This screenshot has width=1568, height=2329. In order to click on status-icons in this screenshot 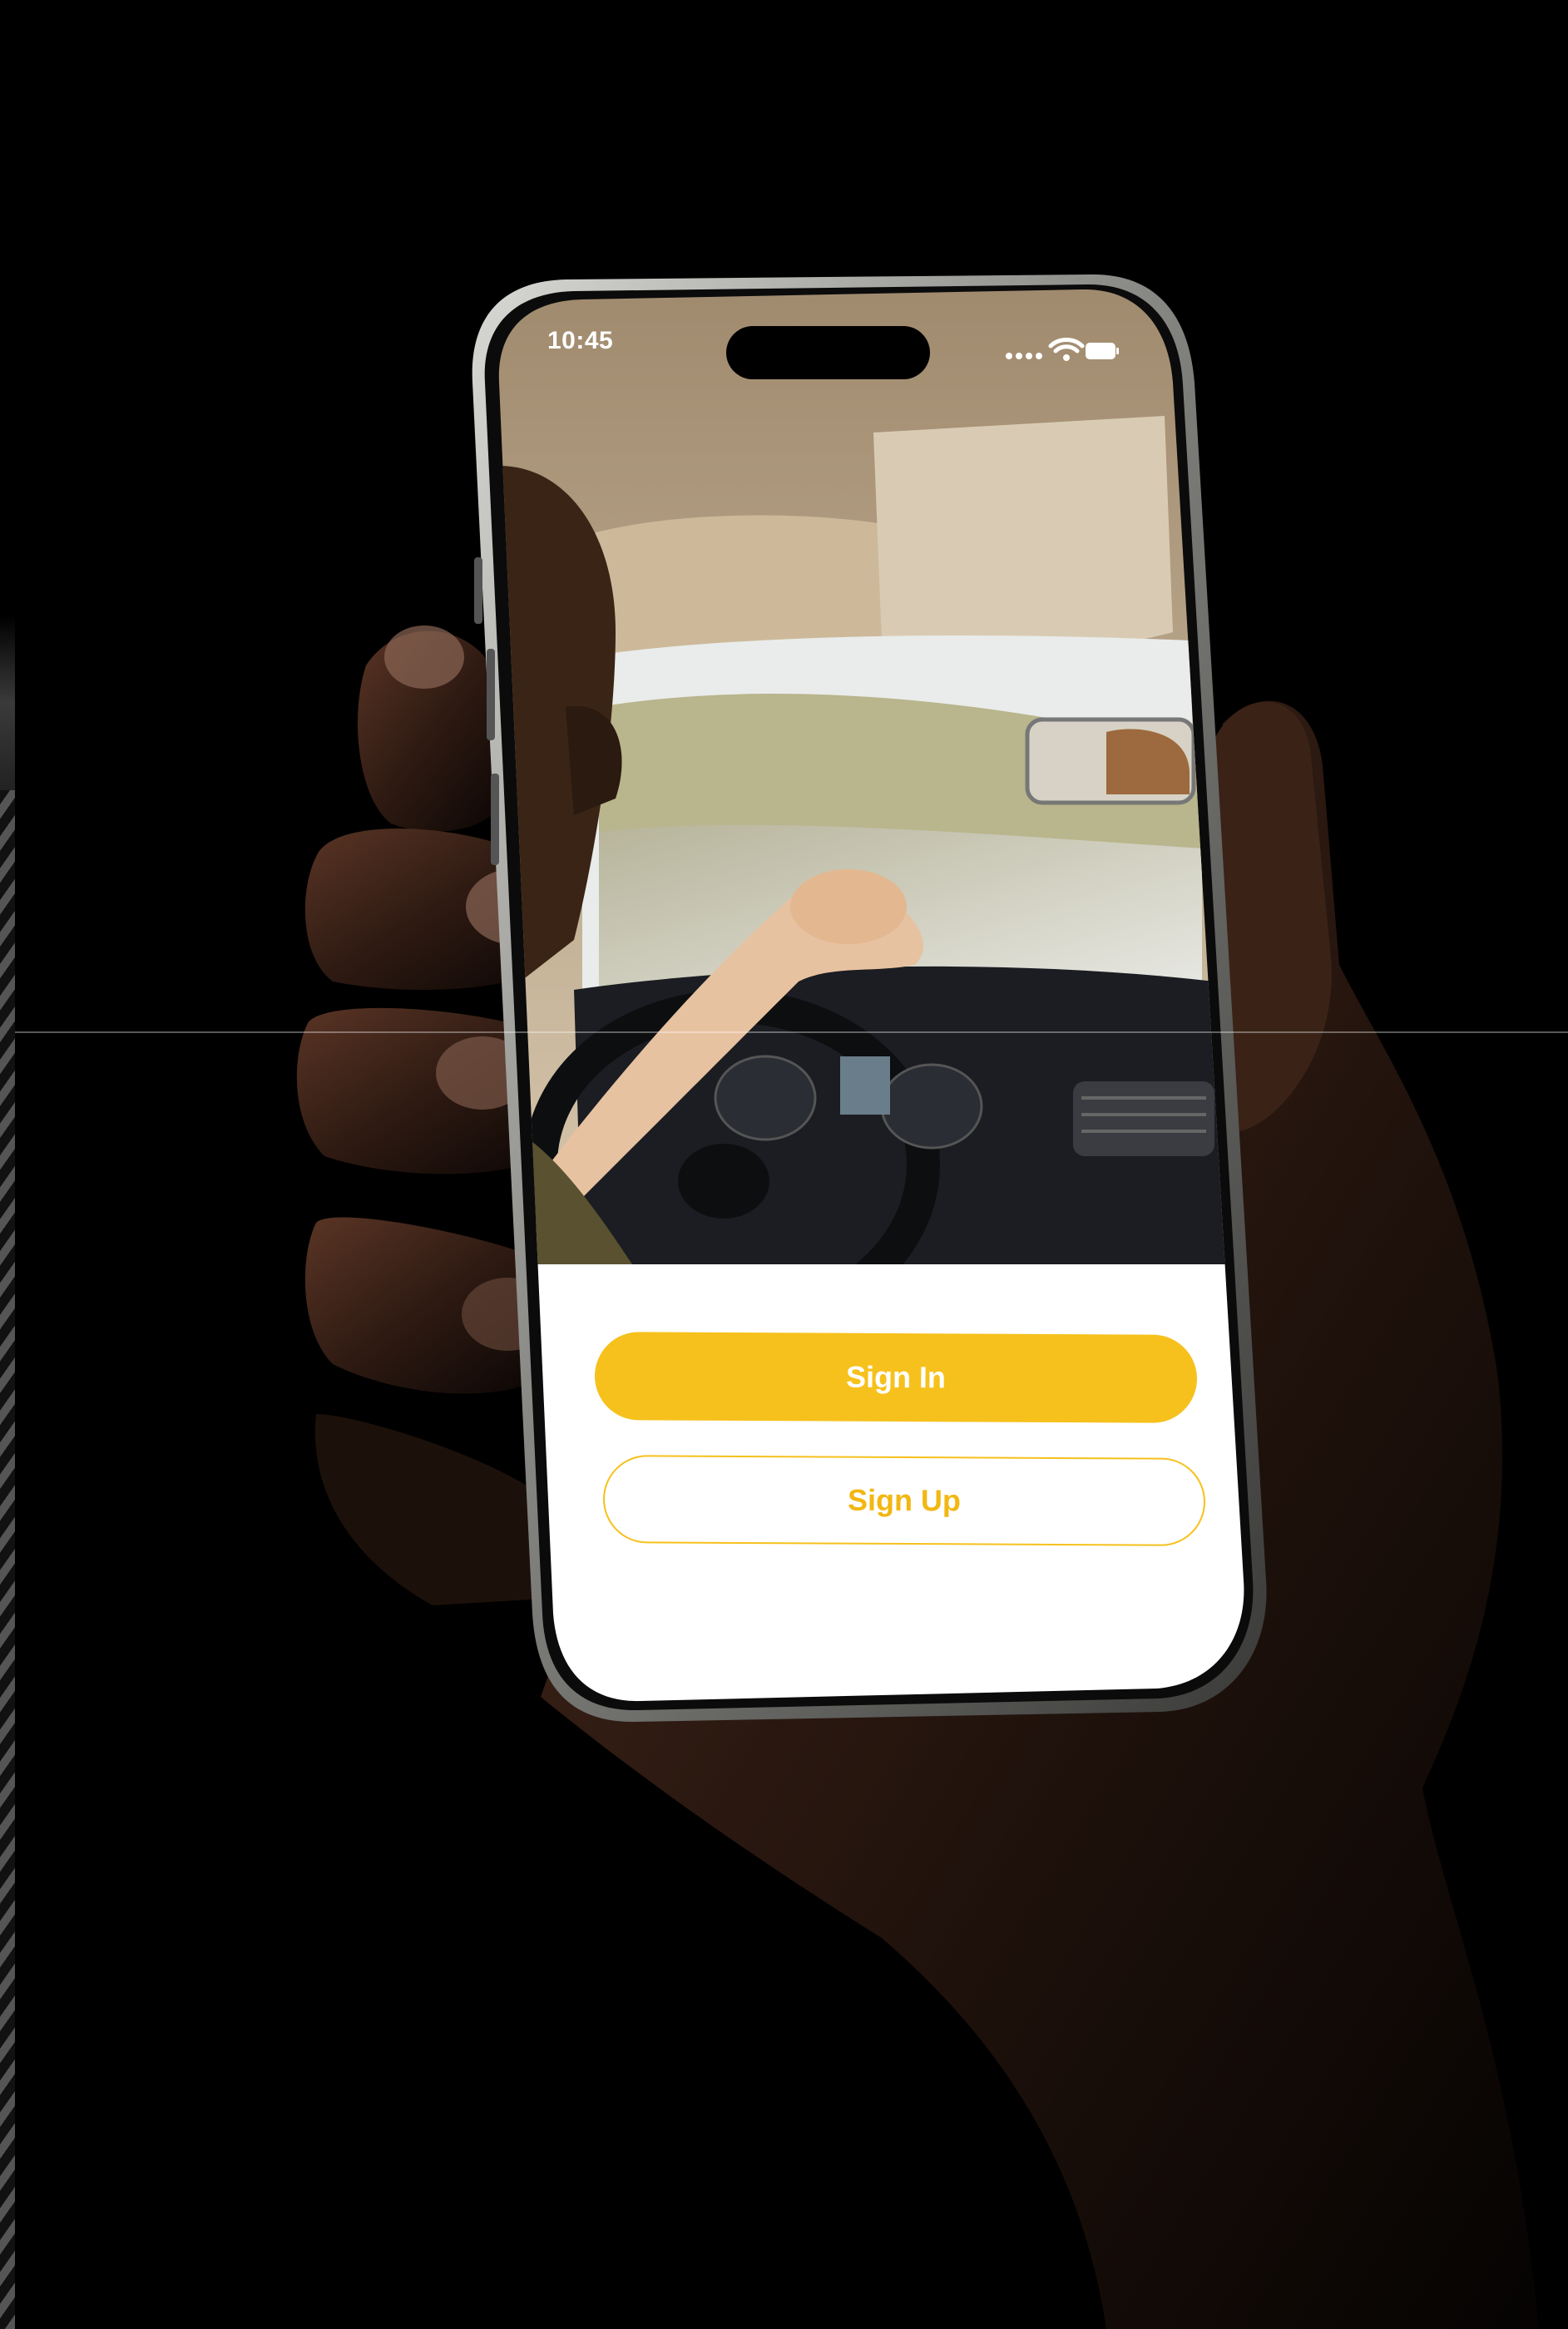, I will do `click(1062, 349)`.